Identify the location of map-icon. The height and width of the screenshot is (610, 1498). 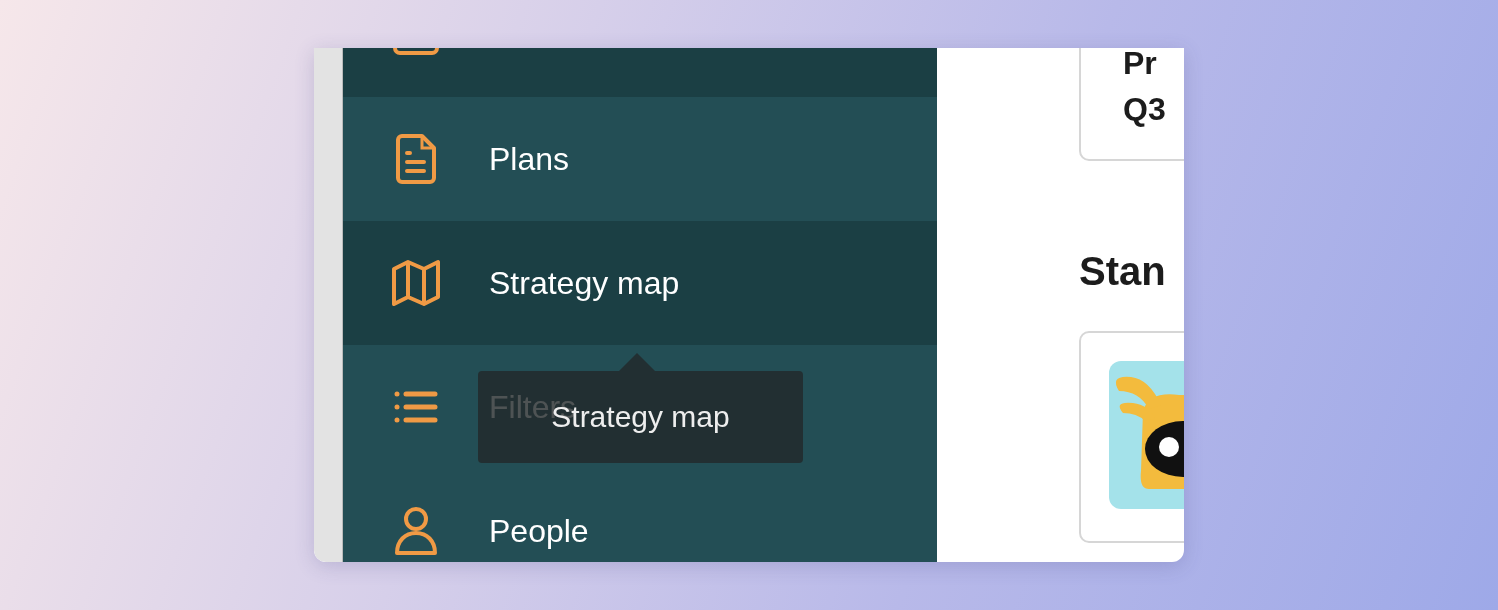
(416, 283).